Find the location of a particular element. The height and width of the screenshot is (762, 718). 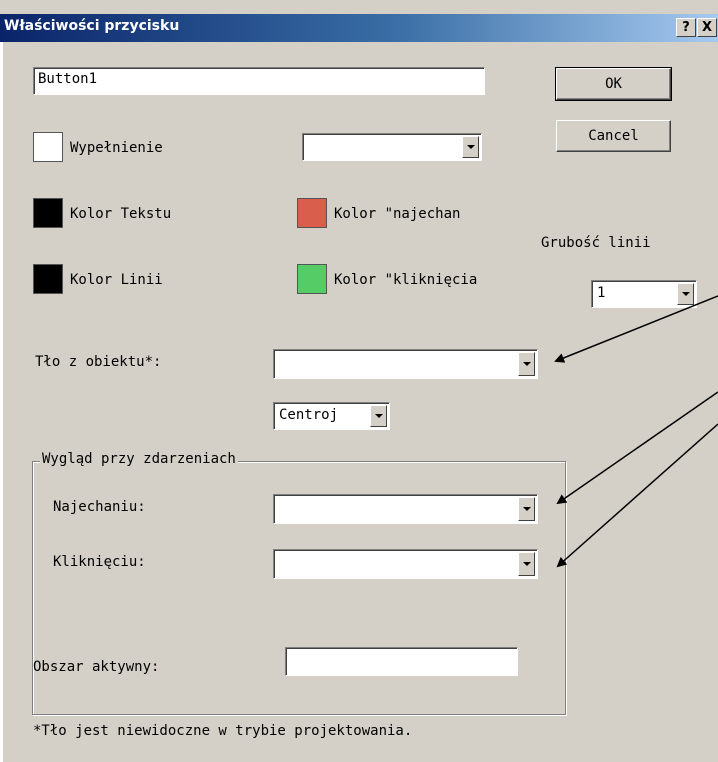

line-width-value: 1 is located at coordinates (601, 293).